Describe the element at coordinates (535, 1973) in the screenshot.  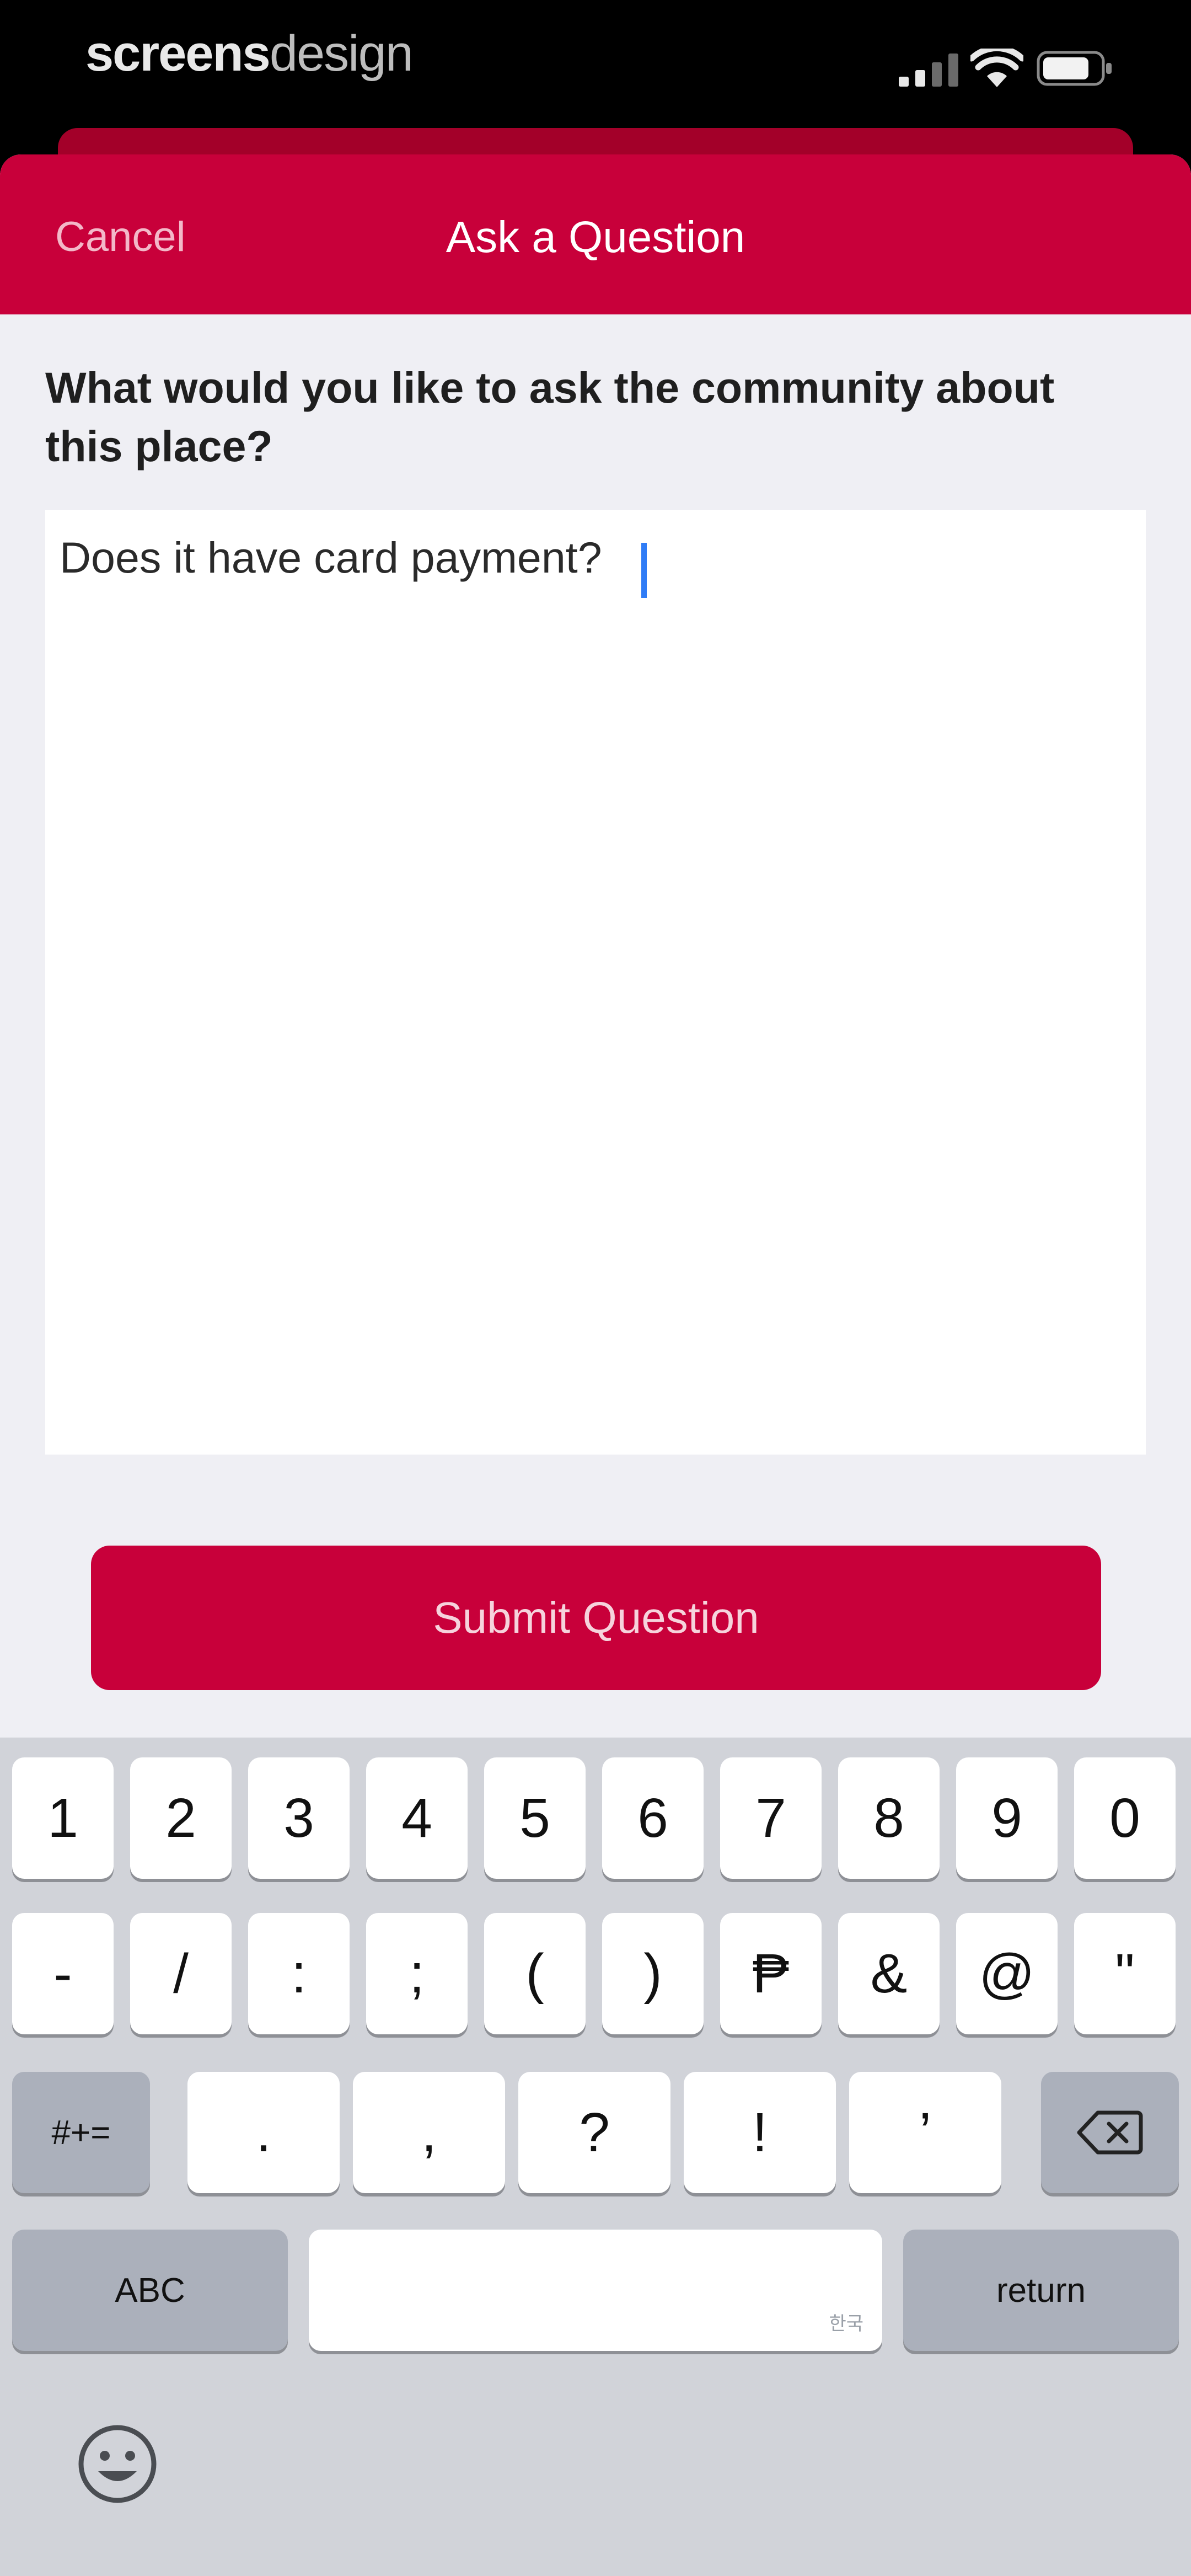
I see `key-open-paren: (` at that location.